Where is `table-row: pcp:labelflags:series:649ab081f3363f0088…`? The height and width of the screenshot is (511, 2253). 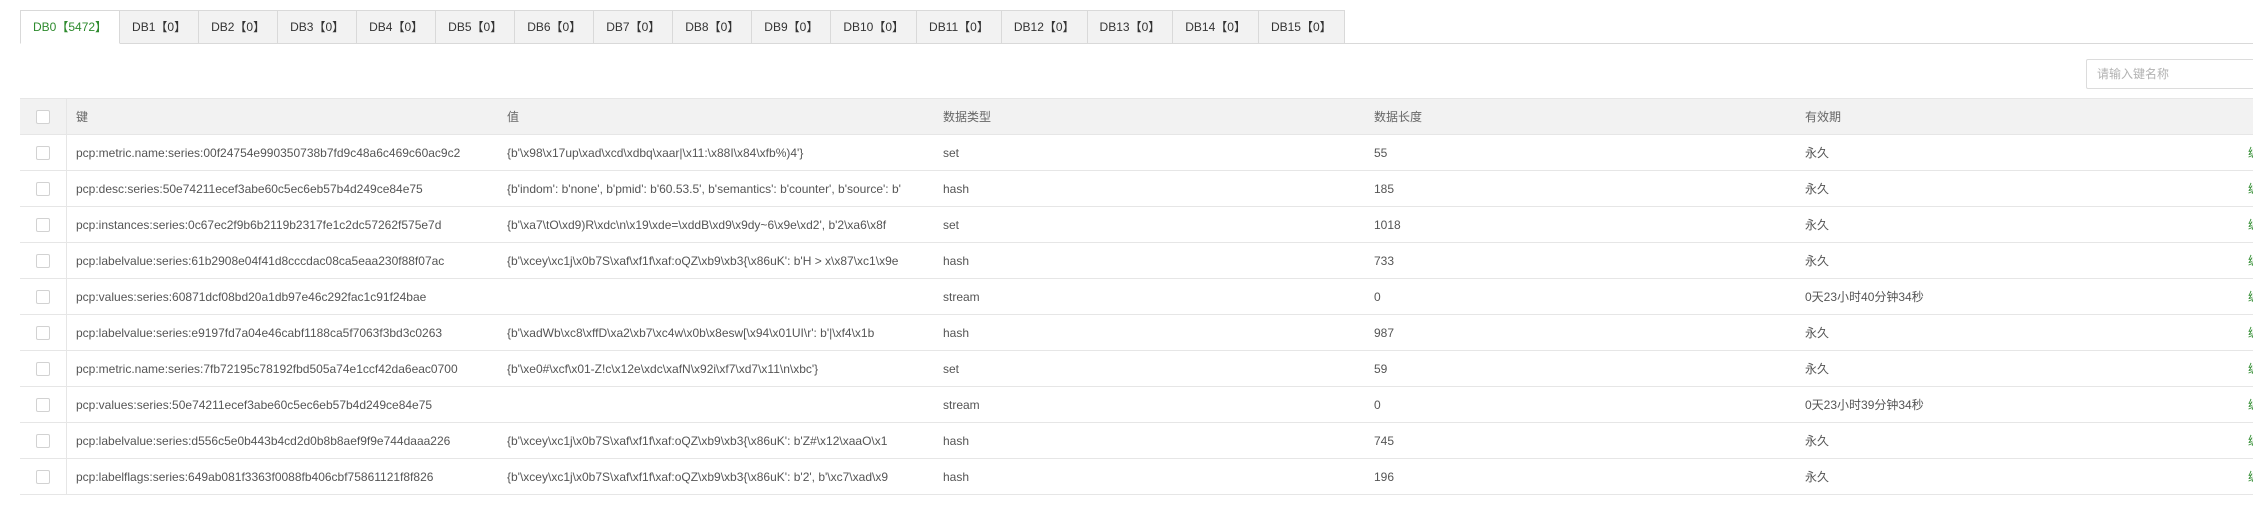
table-row: pcp:labelflags:series:649ab081f3363f0088… is located at coordinates (1136, 477).